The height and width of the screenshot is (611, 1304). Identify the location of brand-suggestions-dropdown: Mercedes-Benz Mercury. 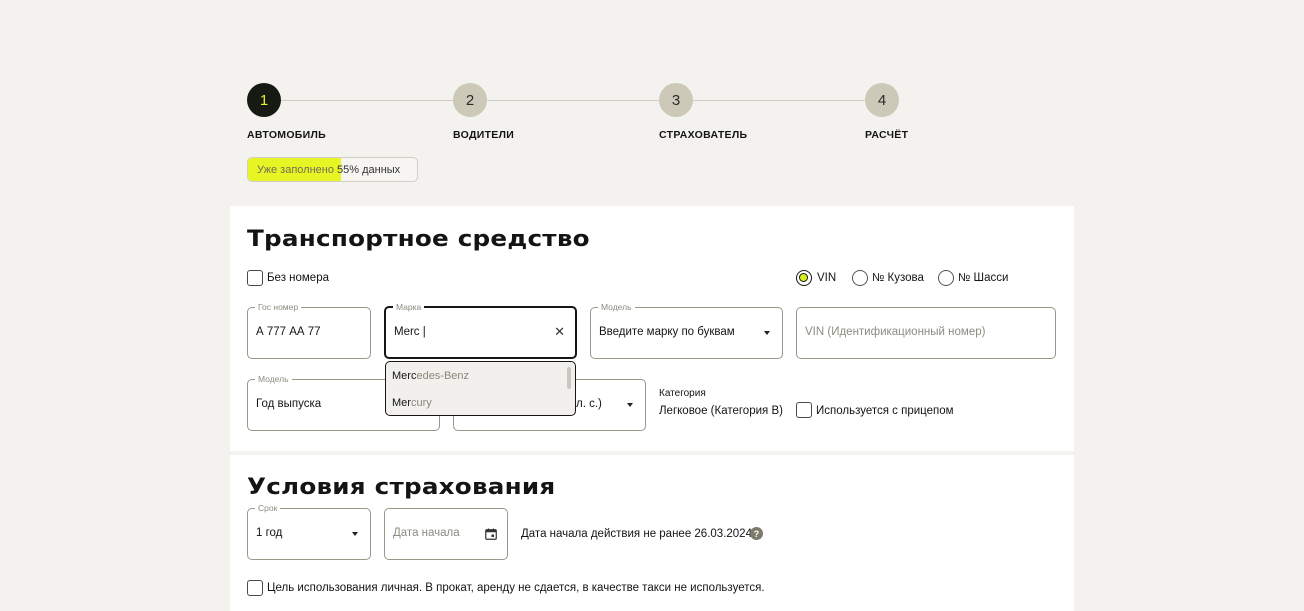
(480, 388).